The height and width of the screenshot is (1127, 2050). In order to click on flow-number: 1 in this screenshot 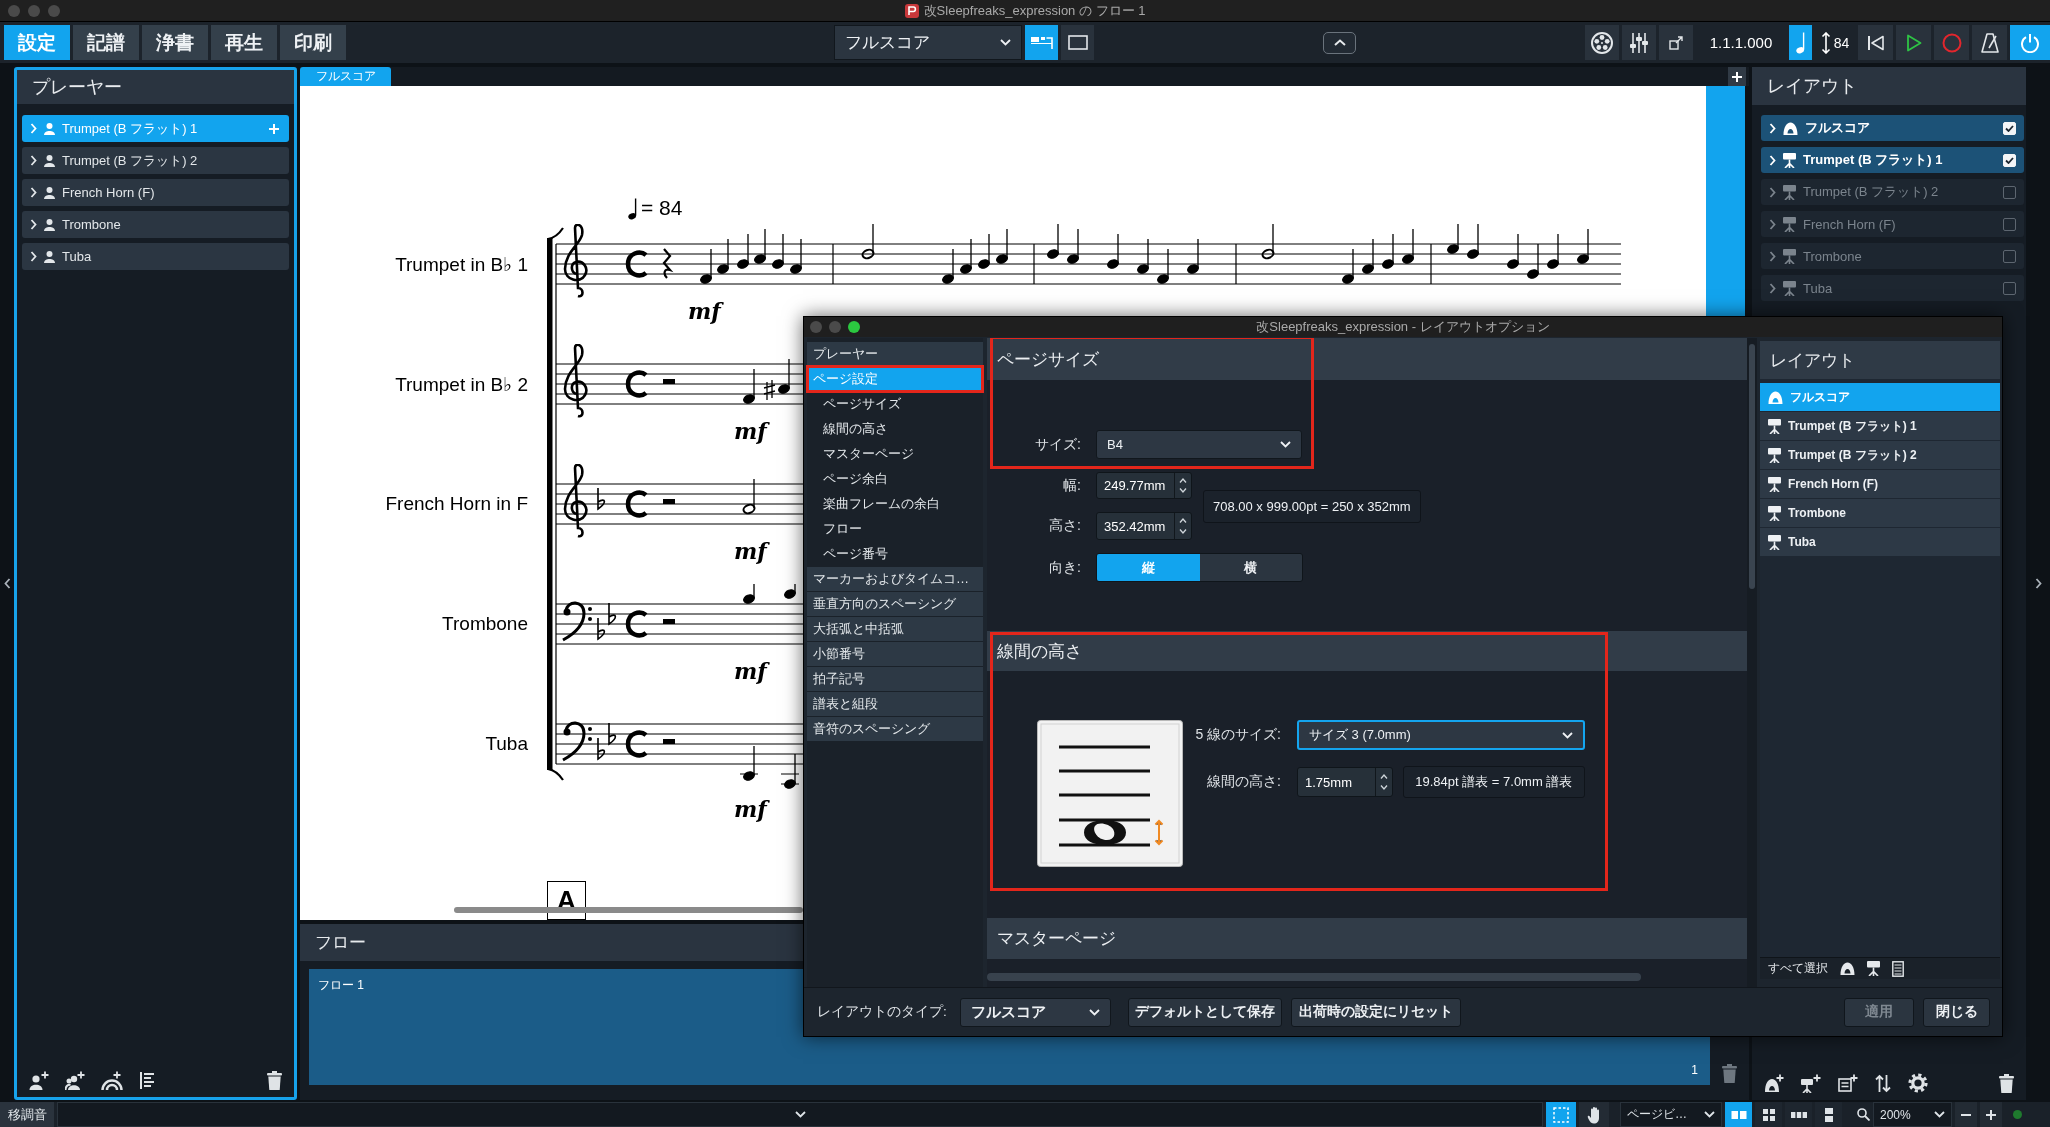, I will do `click(1694, 1070)`.